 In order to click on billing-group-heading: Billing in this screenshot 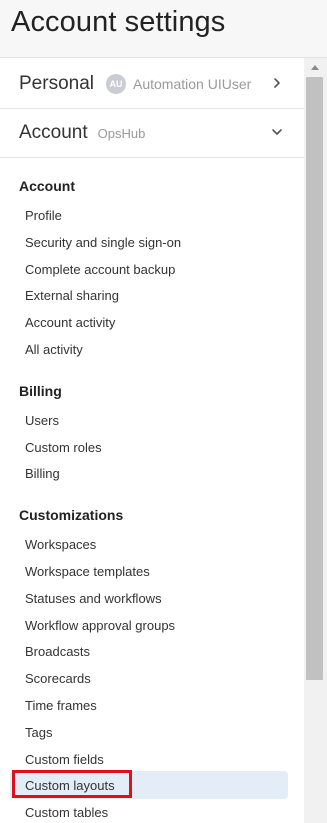, I will do `click(40, 391)`.